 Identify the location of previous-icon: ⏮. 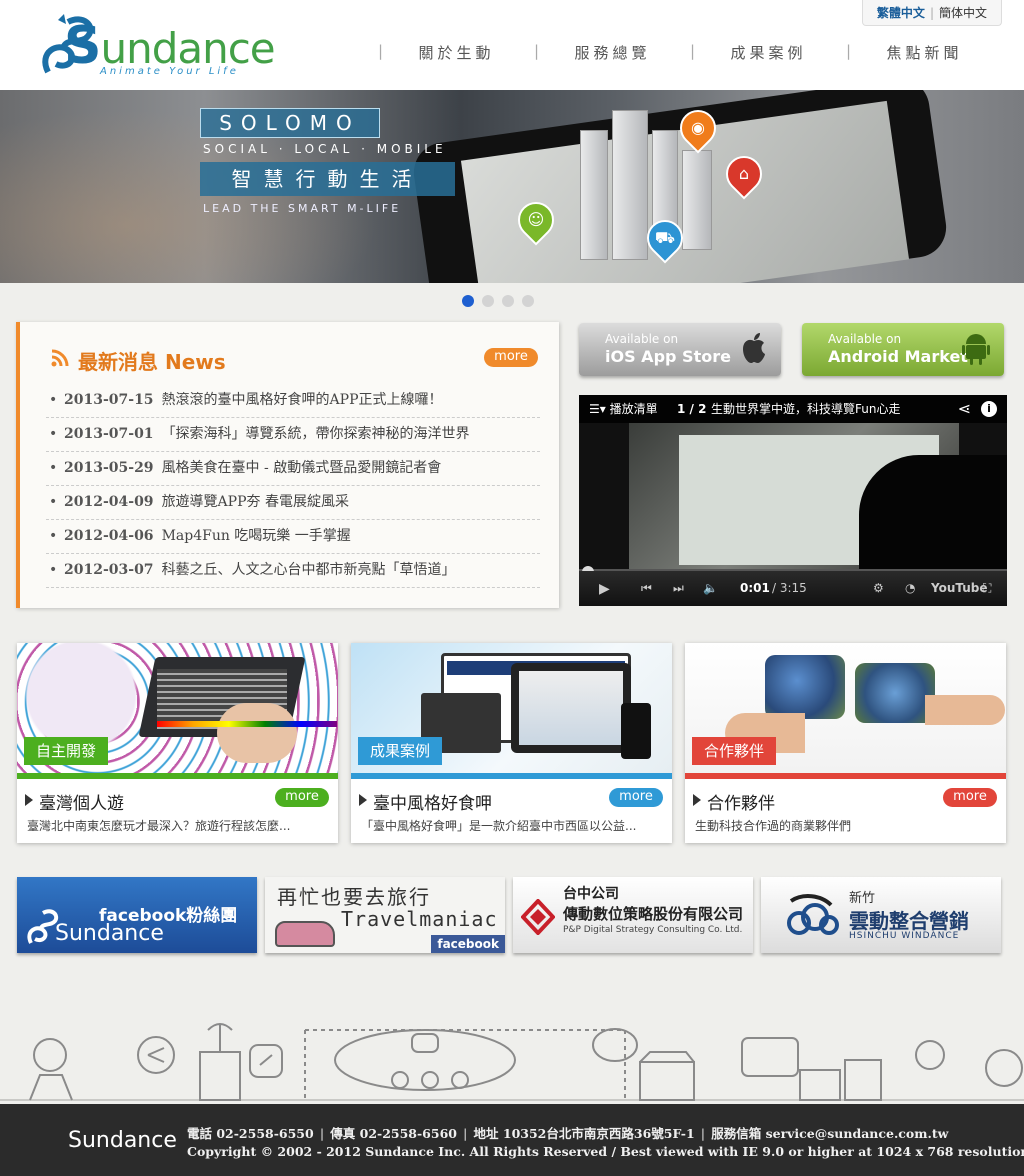
(646, 588).